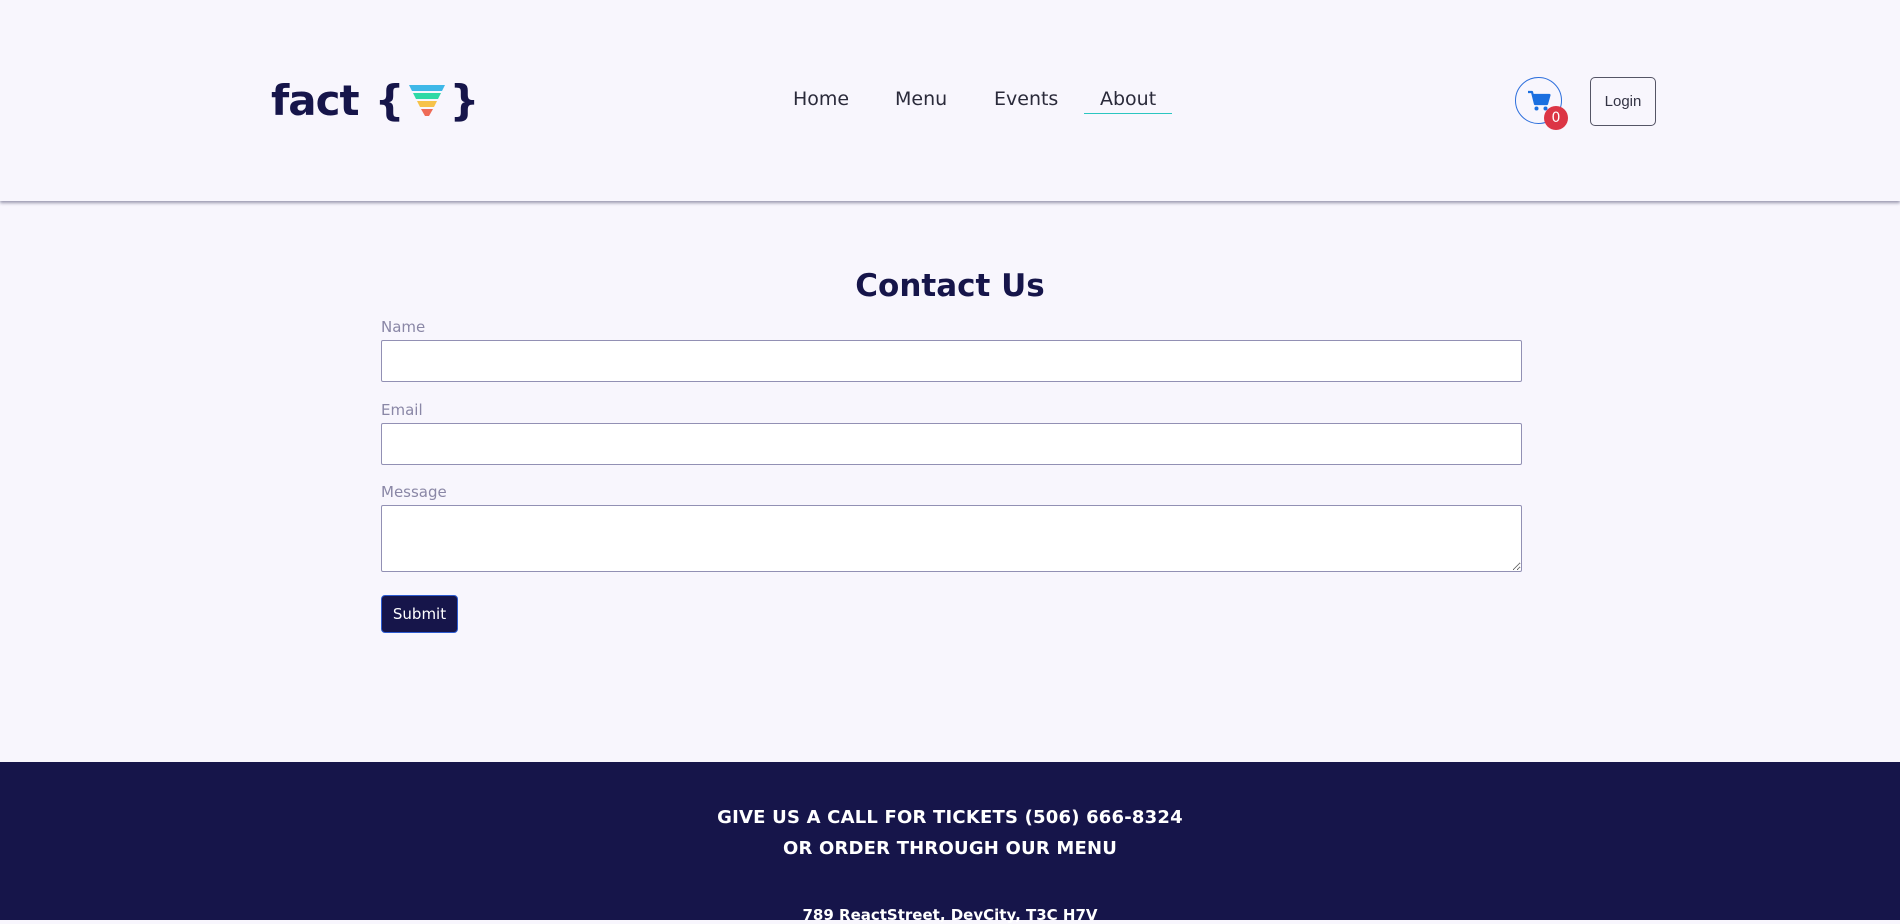 The image size is (1900, 924). Describe the element at coordinates (414, 492) in the screenshot. I see `message-label: Message` at that location.